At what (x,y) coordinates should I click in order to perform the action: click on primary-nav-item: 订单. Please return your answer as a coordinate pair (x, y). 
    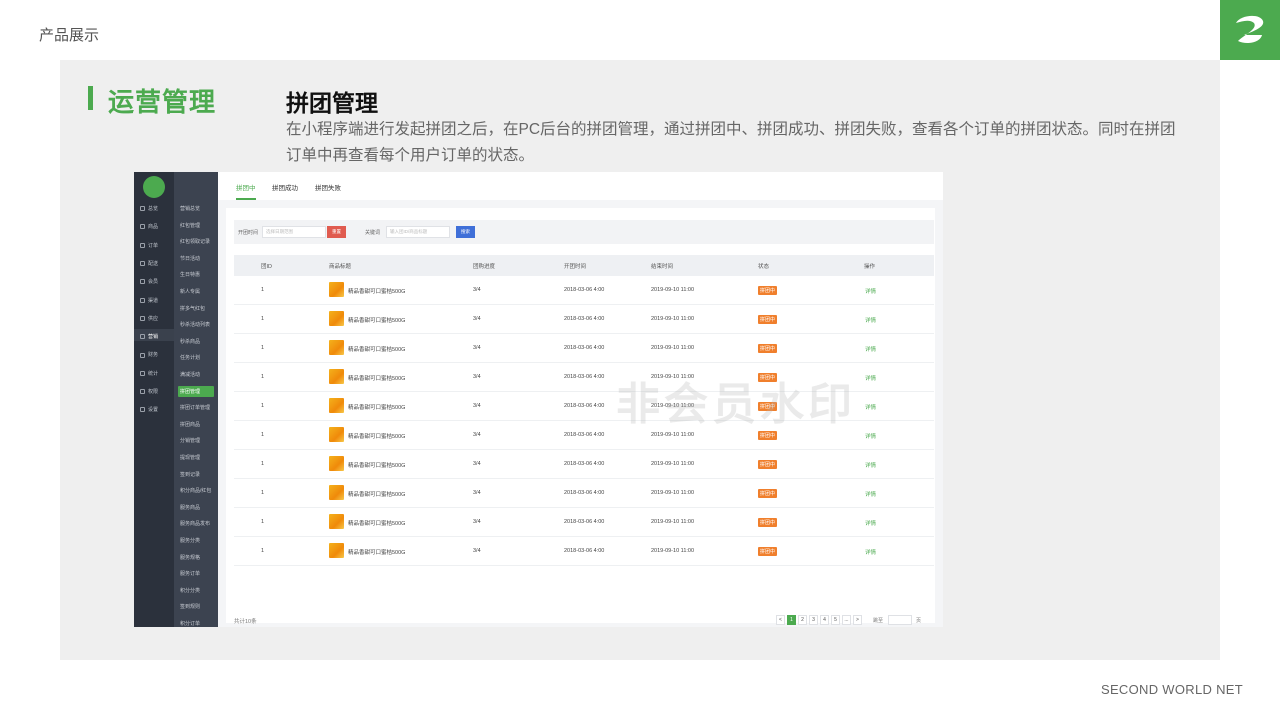
    Looking at the image, I should click on (149, 245).